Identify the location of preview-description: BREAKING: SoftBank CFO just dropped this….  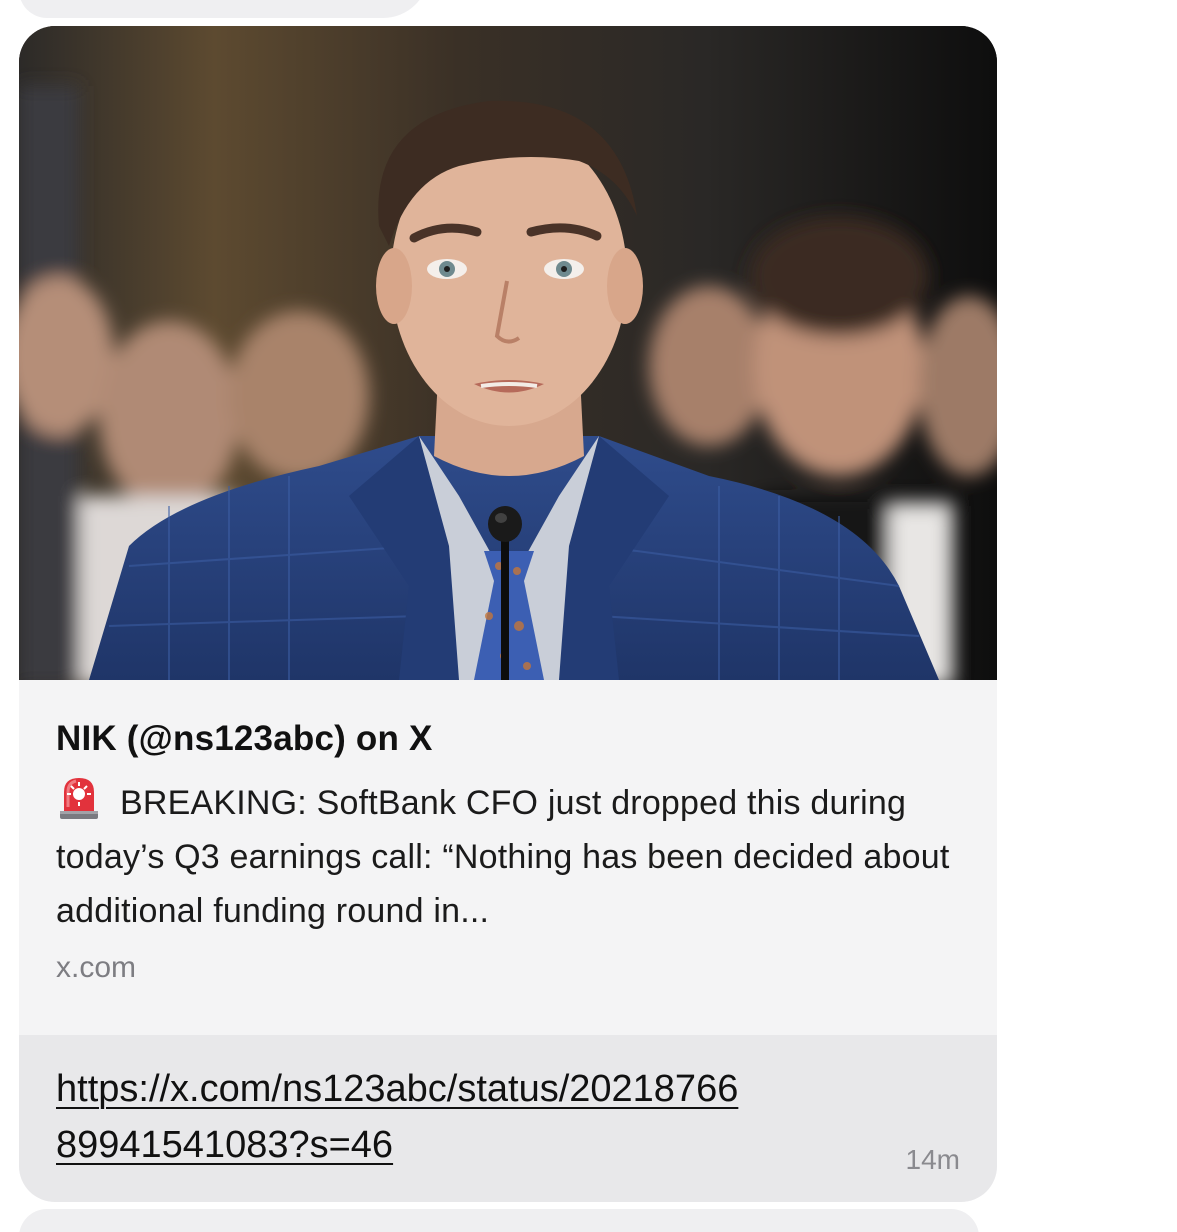
(508, 855).